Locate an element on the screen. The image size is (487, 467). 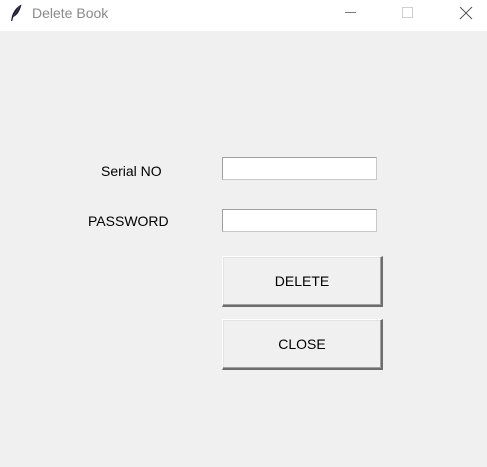
feather-icon is located at coordinates (16, 13).